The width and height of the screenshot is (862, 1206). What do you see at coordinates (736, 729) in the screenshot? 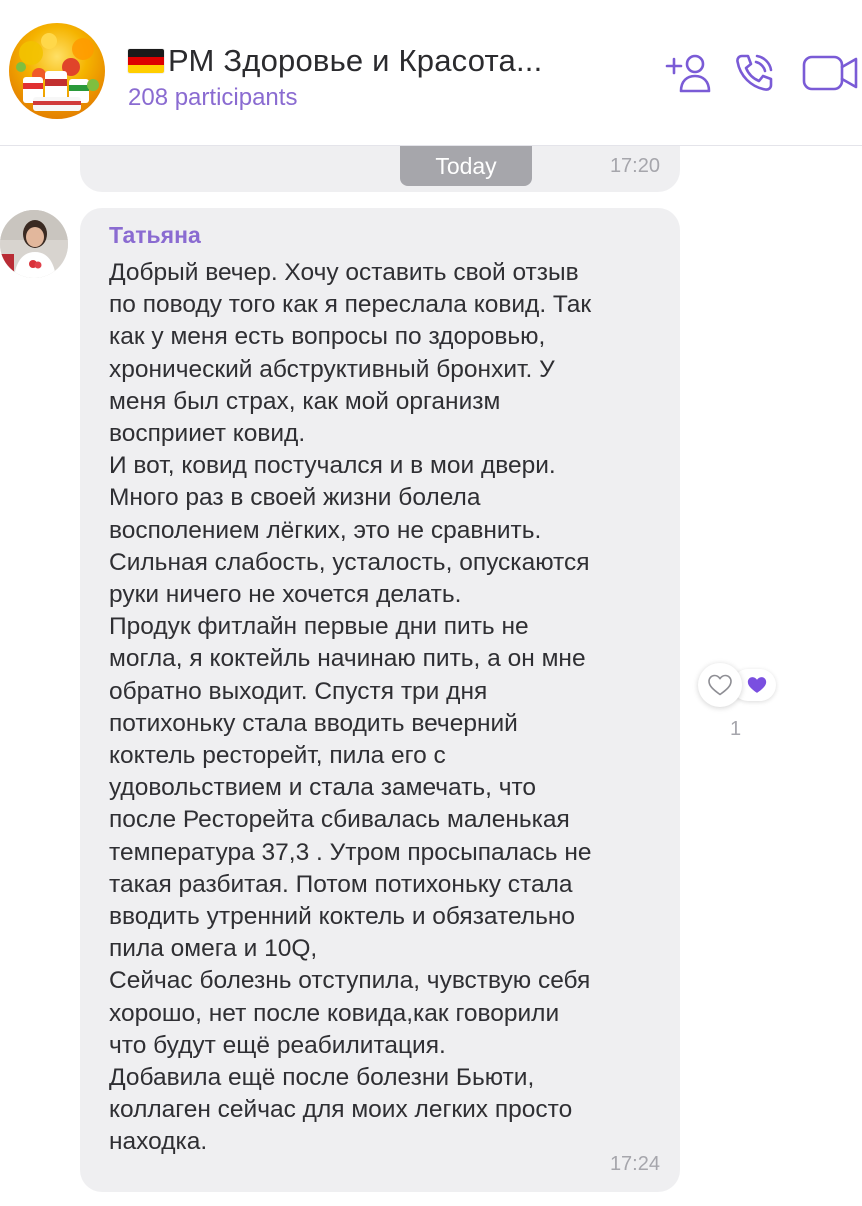
I see `reaction-count: 1` at bounding box center [736, 729].